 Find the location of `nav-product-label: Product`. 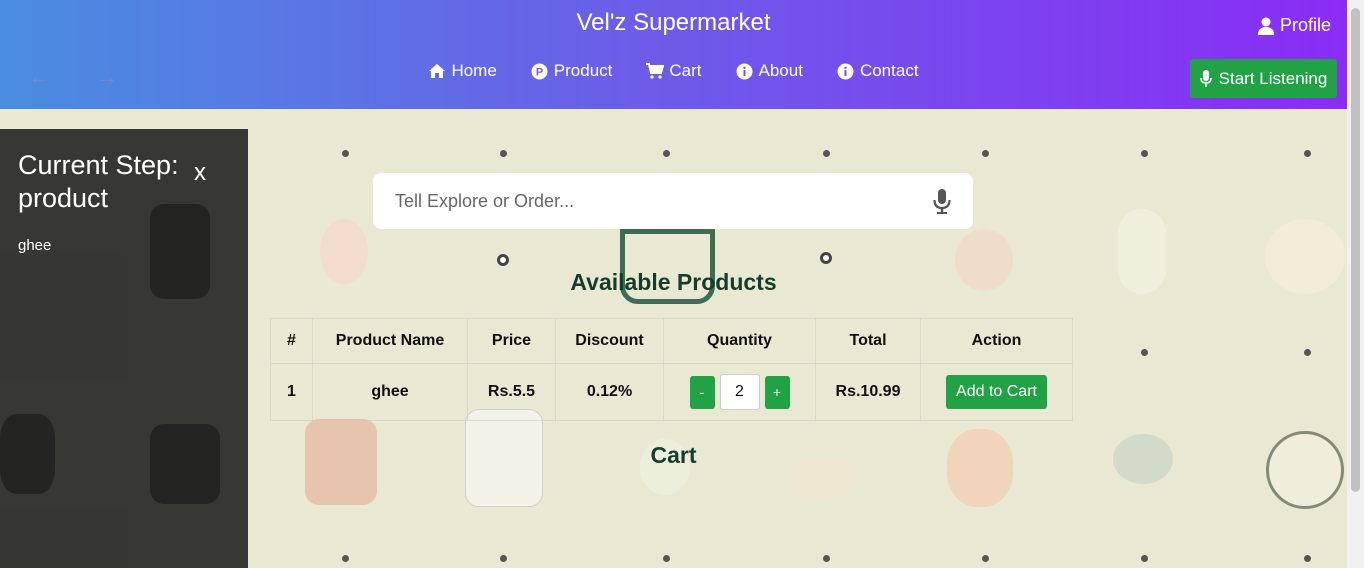

nav-product-label: Product is located at coordinates (583, 70).